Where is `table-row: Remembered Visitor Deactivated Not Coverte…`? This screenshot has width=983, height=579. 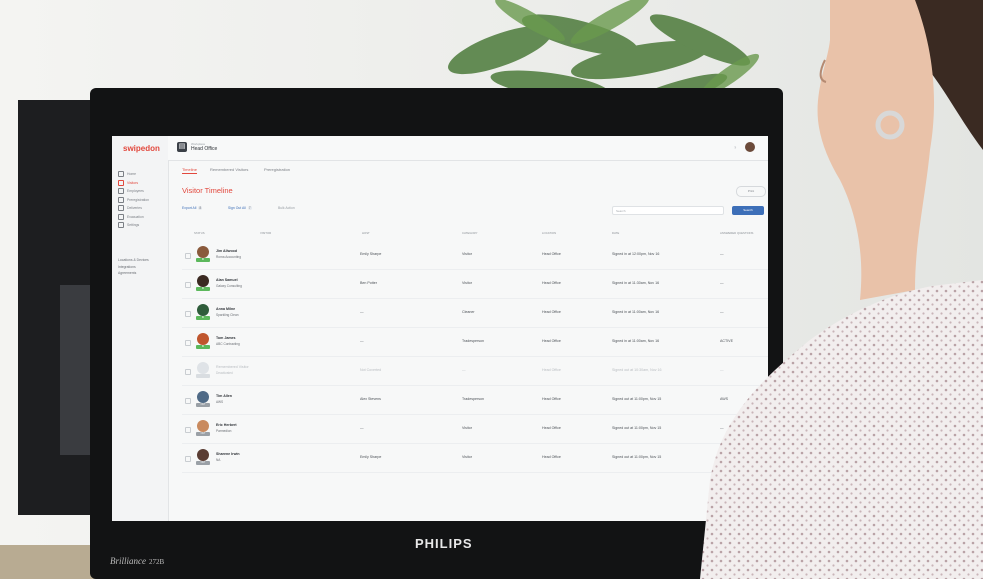
table-row: Remembered Visitor Deactivated Not Coverte… is located at coordinates (475, 372).